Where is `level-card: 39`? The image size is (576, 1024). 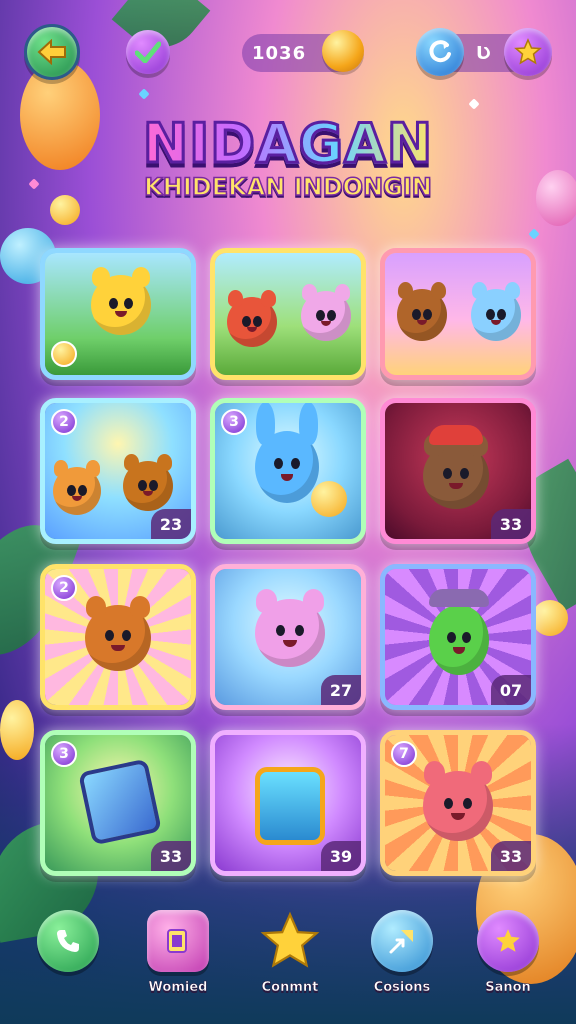 level-card: 39 is located at coordinates (288, 803).